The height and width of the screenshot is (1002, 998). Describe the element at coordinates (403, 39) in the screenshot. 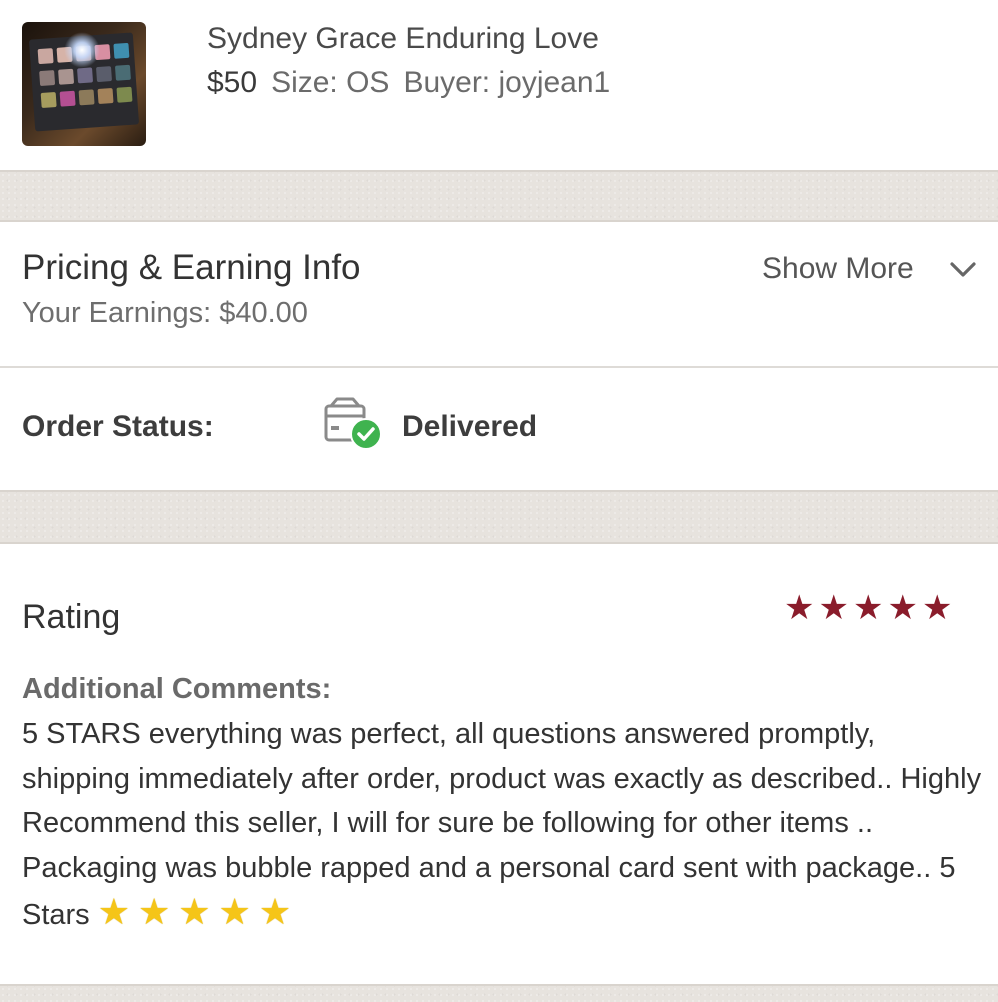

I see `product-title: Sydney Grace Enduring Love` at that location.